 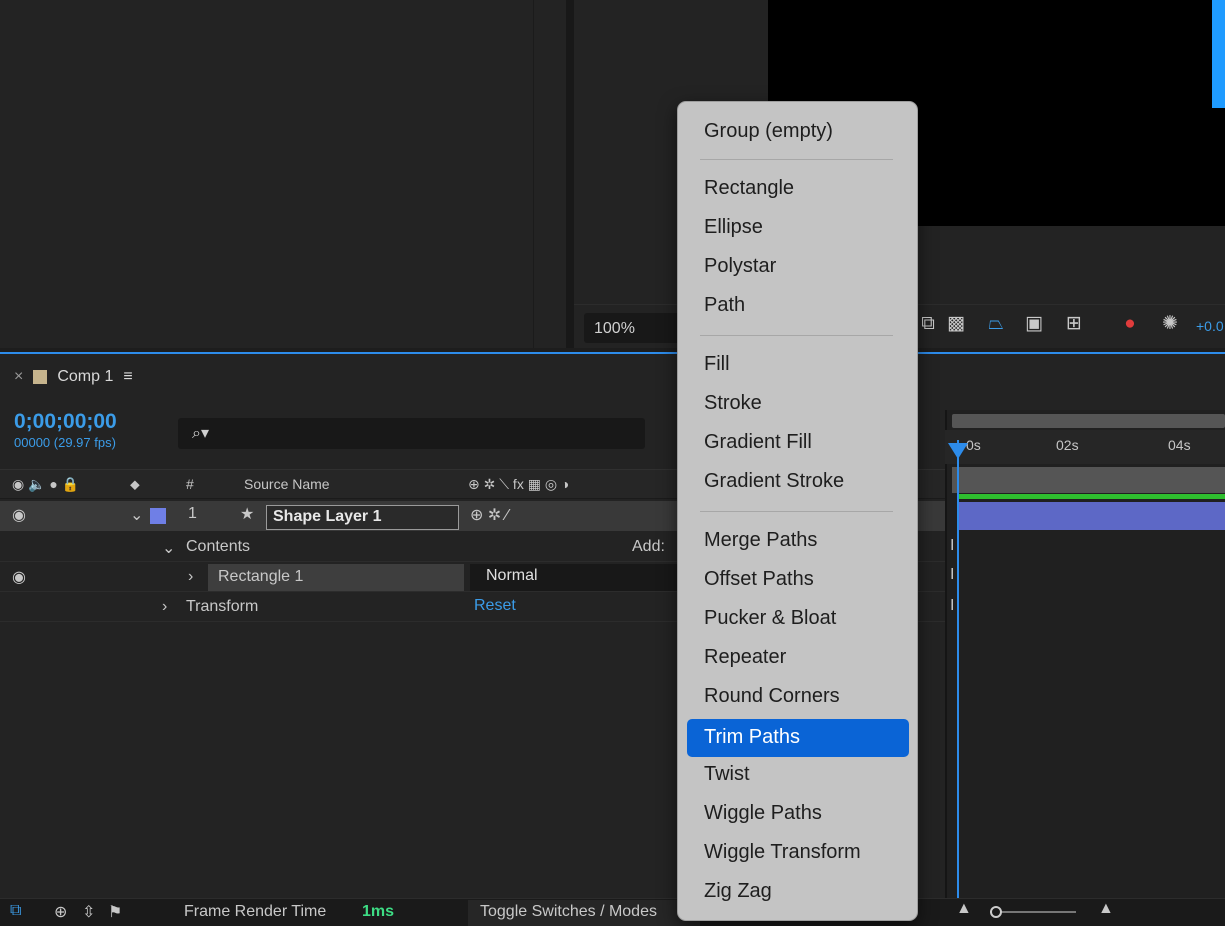 I want to click on exposure-icon: ✺, so click(x=1170, y=324).